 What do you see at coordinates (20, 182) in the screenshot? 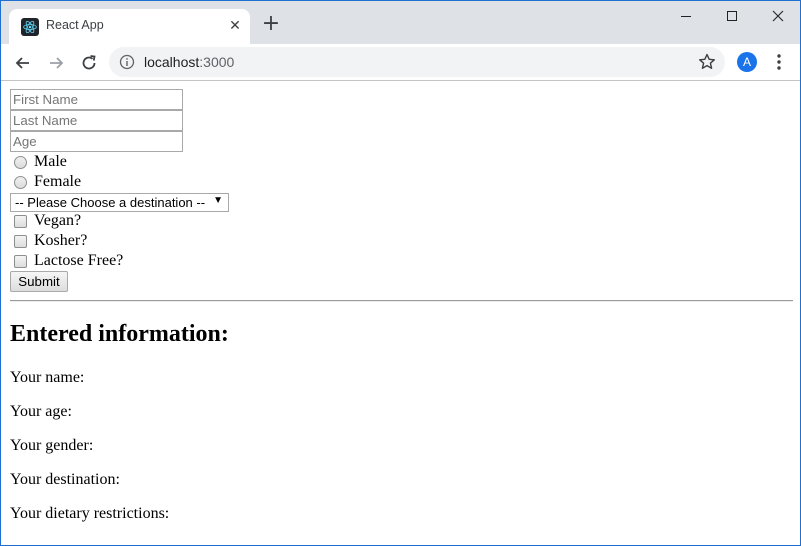
I see `female-radio` at bounding box center [20, 182].